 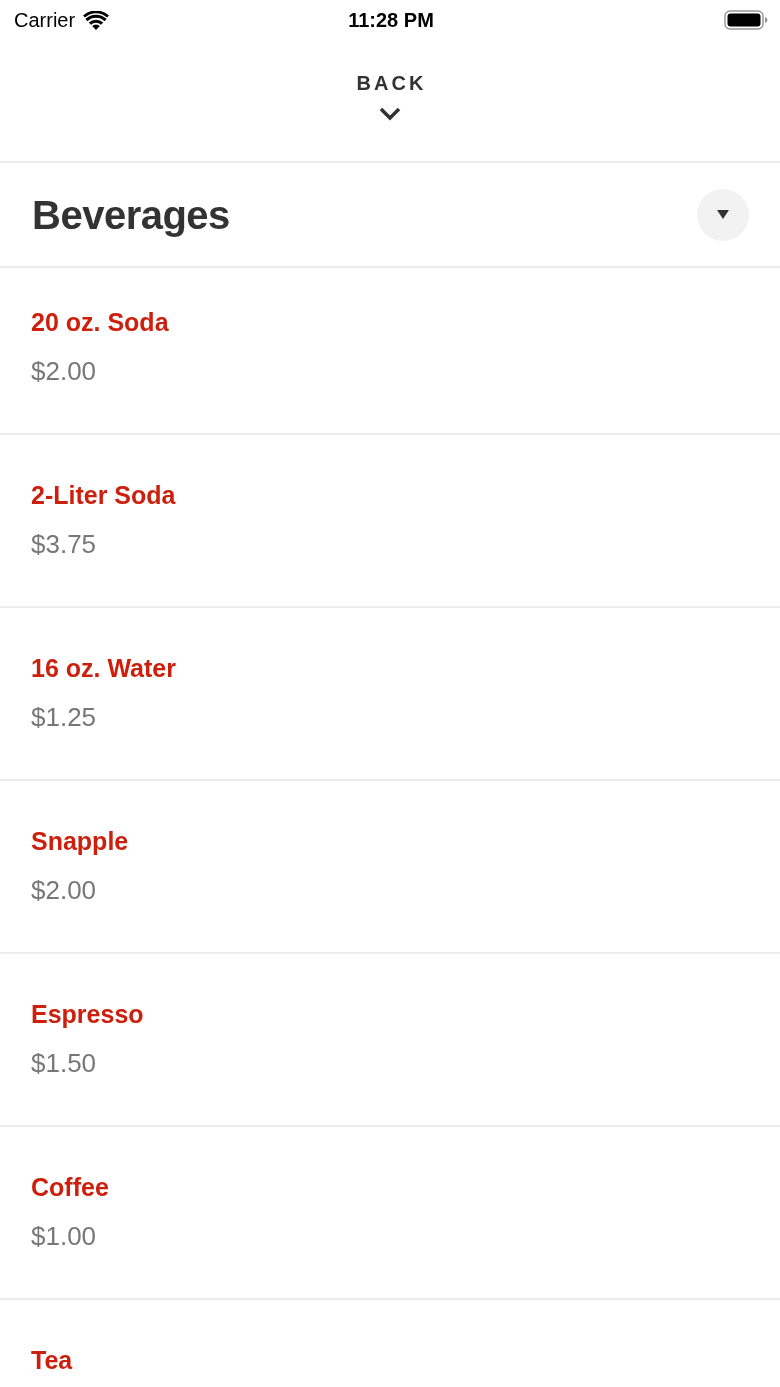 What do you see at coordinates (64, 717) in the screenshot?
I see `item-price: $1.25` at bounding box center [64, 717].